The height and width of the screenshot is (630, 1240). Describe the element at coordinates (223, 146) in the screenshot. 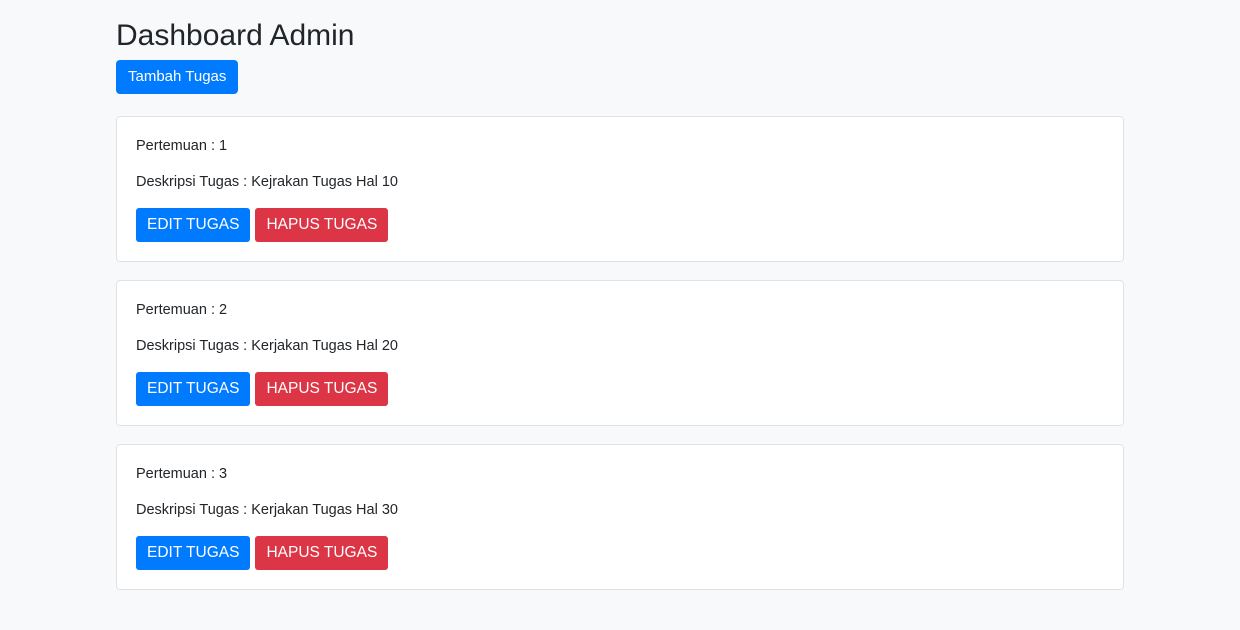

I see `meeting-value: 1` at that location.